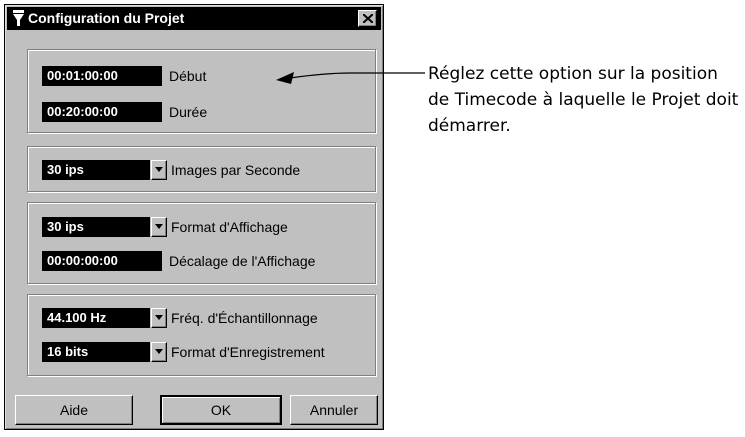 The height and width of the screenshot is (437, 745). I want to click on sample-rate-label: Fréq. d'Échantillonnage, so click(244, 318).